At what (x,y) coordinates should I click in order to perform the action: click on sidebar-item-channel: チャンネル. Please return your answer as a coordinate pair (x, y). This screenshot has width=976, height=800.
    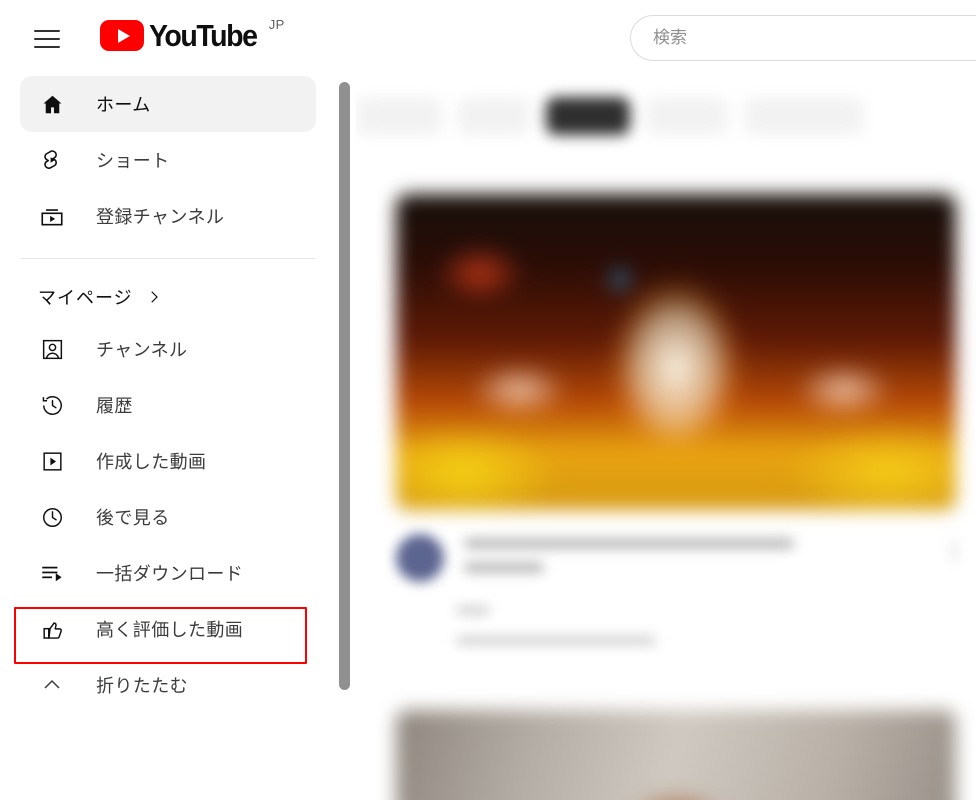
    Looking at the image, I should click on (168, 349).